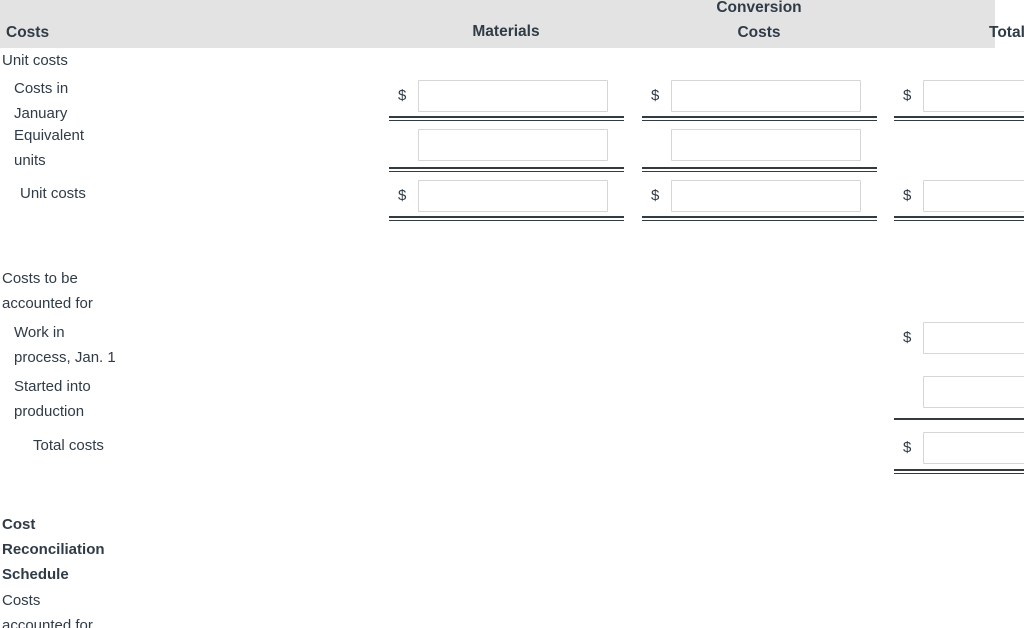 This screenshot has width=1024, height=628. I want to click on input-costs-in-january-conversion, so click(766, 96).